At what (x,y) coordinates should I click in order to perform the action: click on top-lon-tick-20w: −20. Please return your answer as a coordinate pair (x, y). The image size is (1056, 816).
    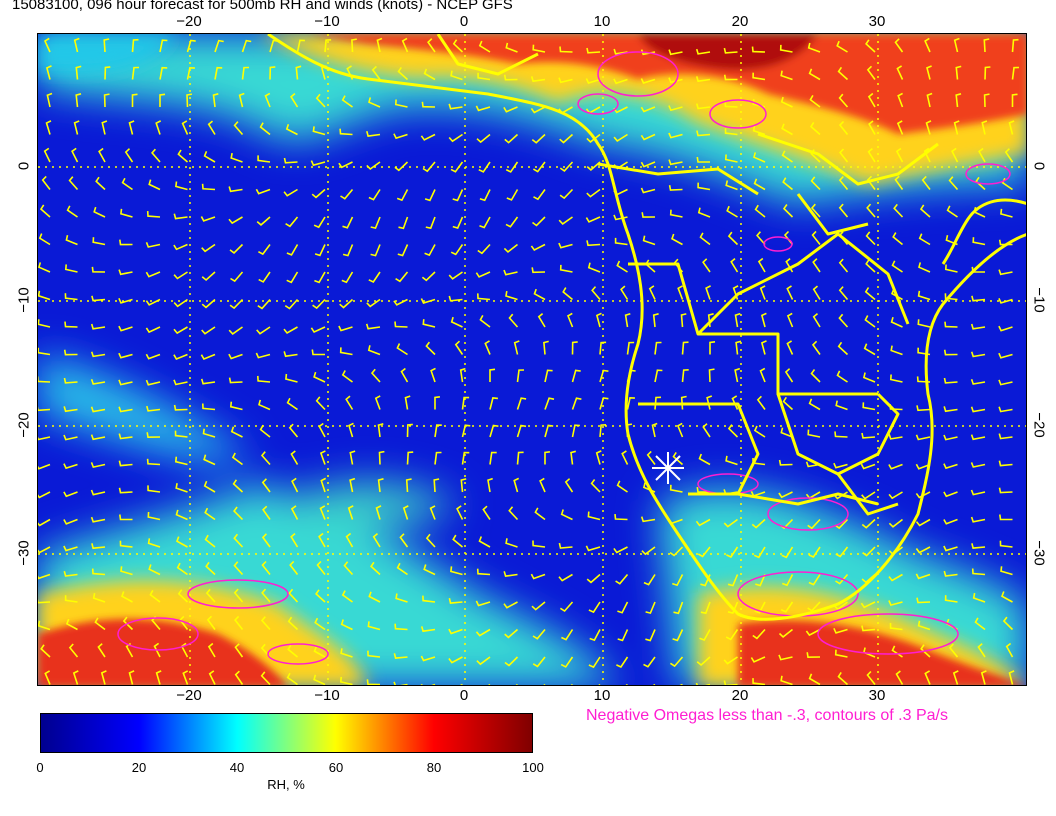
    Looking at the image, I should click on (189, 21).